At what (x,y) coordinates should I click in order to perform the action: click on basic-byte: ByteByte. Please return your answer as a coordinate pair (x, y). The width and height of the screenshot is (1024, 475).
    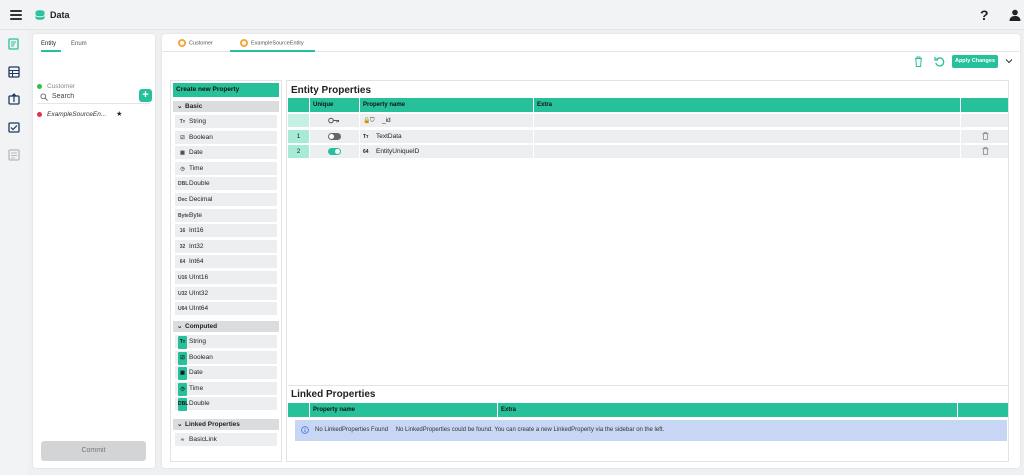
    Looking at the image, I should click on (226, 215).